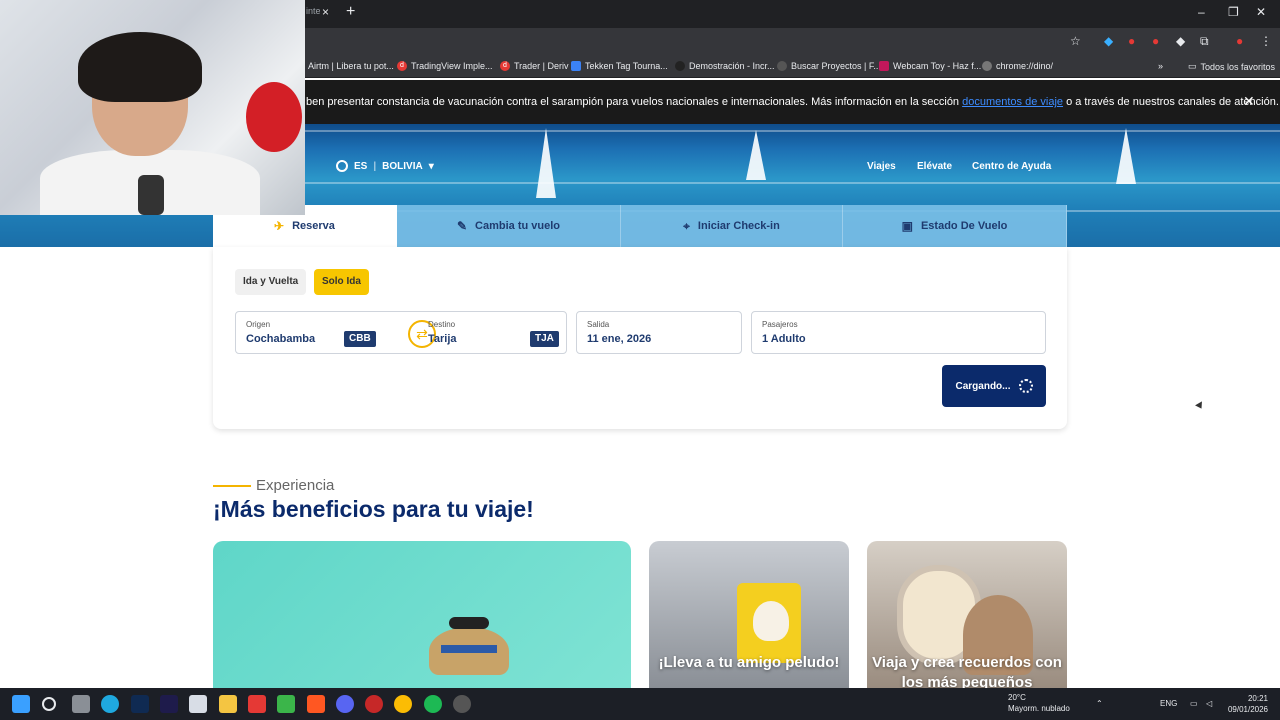 The image size is (1280, 720). Describe the element at coordinates (1245, 704) in the screenshot. I see `system-clock: 20:21 09/01/2026` at that location.